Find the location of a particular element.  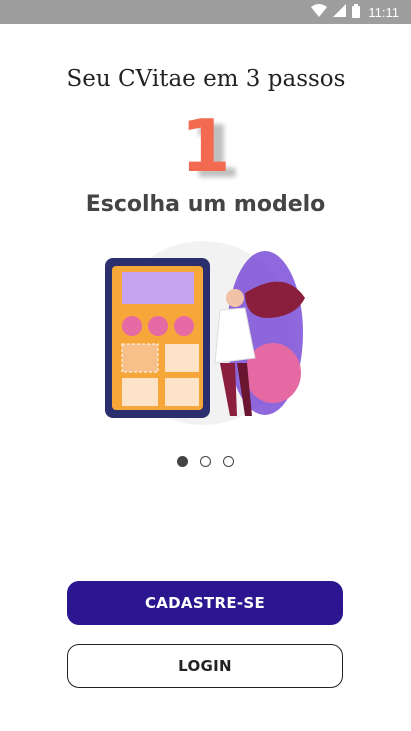

step-number: 1 is located at coordinates (205, 146).